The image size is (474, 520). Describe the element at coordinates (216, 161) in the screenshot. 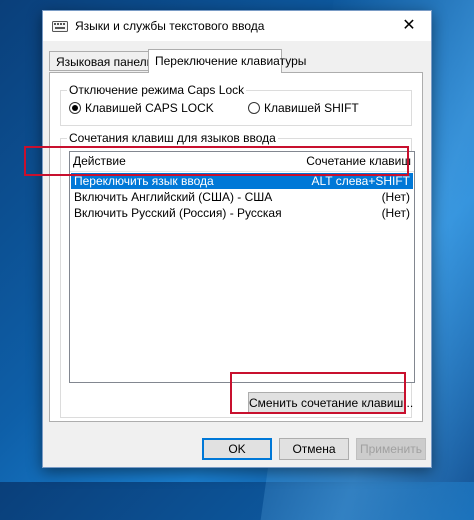

I see `highlight-frame-selected-row` at that location.